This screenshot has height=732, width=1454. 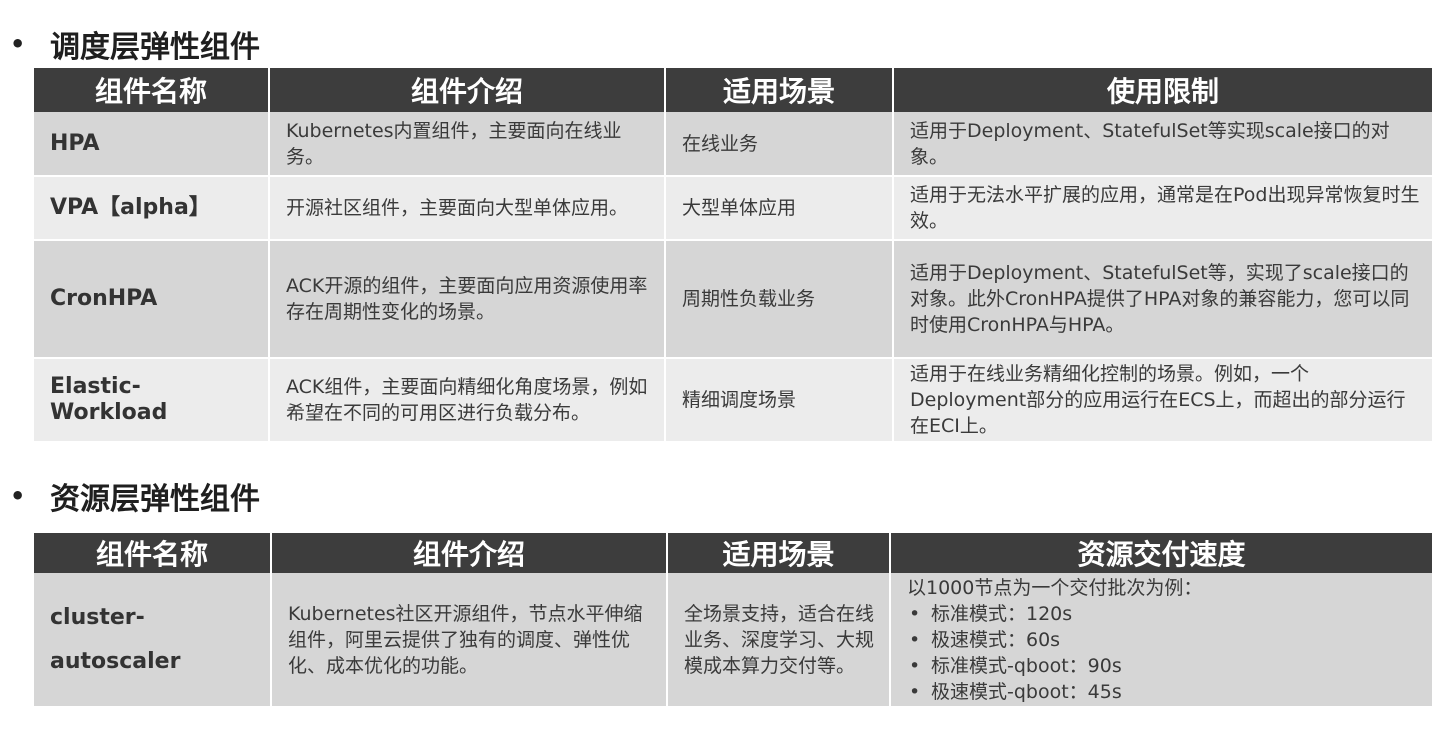 I want to click on section-title-resource: • 资源层弹性组件, so click(x=135, y=496).